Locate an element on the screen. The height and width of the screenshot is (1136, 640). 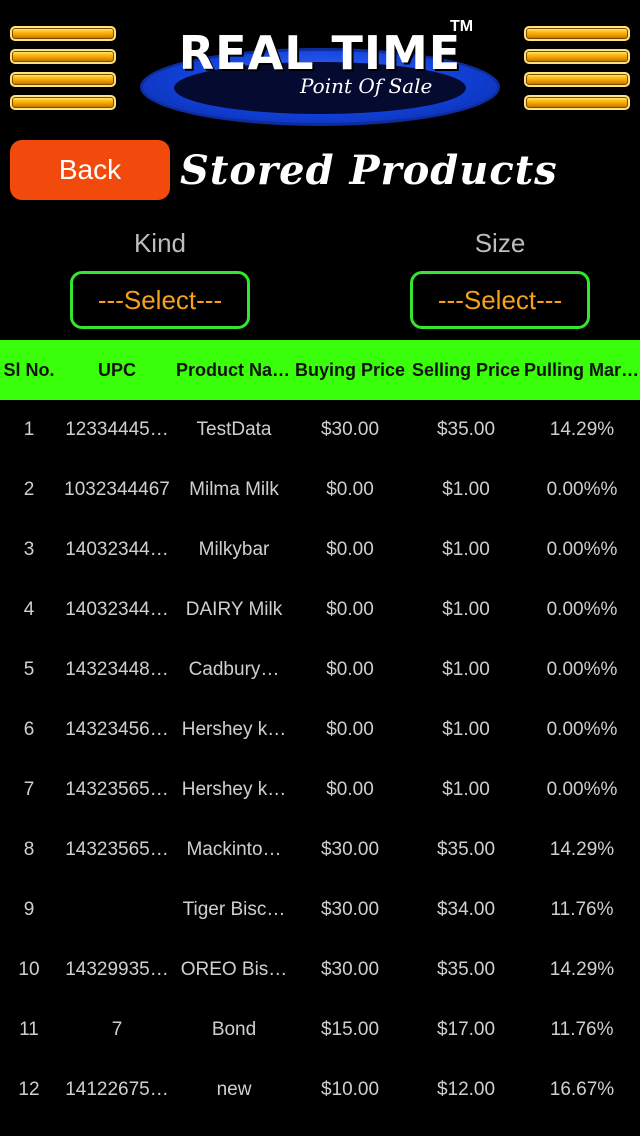
table-row: 3 14032344… Milkybar $0.00 $1.00 0.00%% is located at coordinates (320, 550).